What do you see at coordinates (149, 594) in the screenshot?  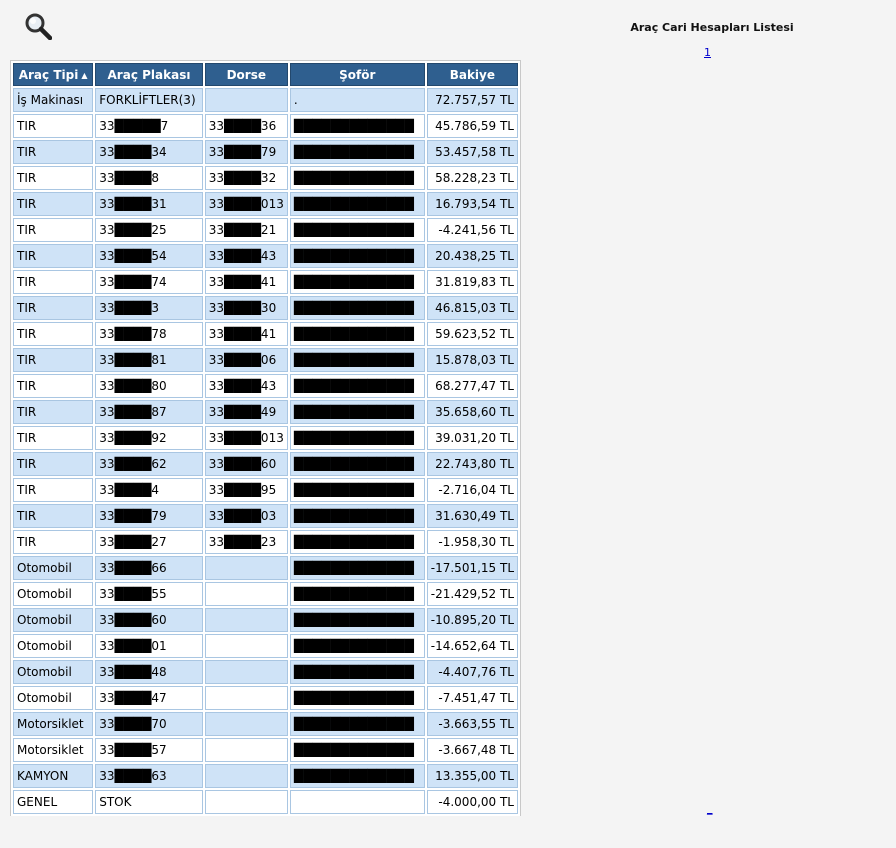 I see `cell-arac-plakasi: 33████55` at bounding box center [149, 594].